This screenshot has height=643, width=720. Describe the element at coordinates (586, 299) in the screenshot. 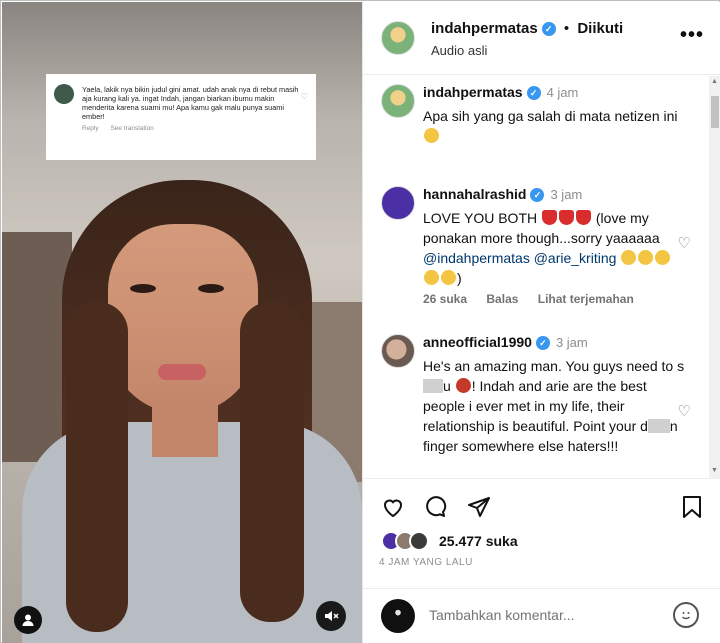

I see `comment-translate-button: Lihat terjemahan` at that location.